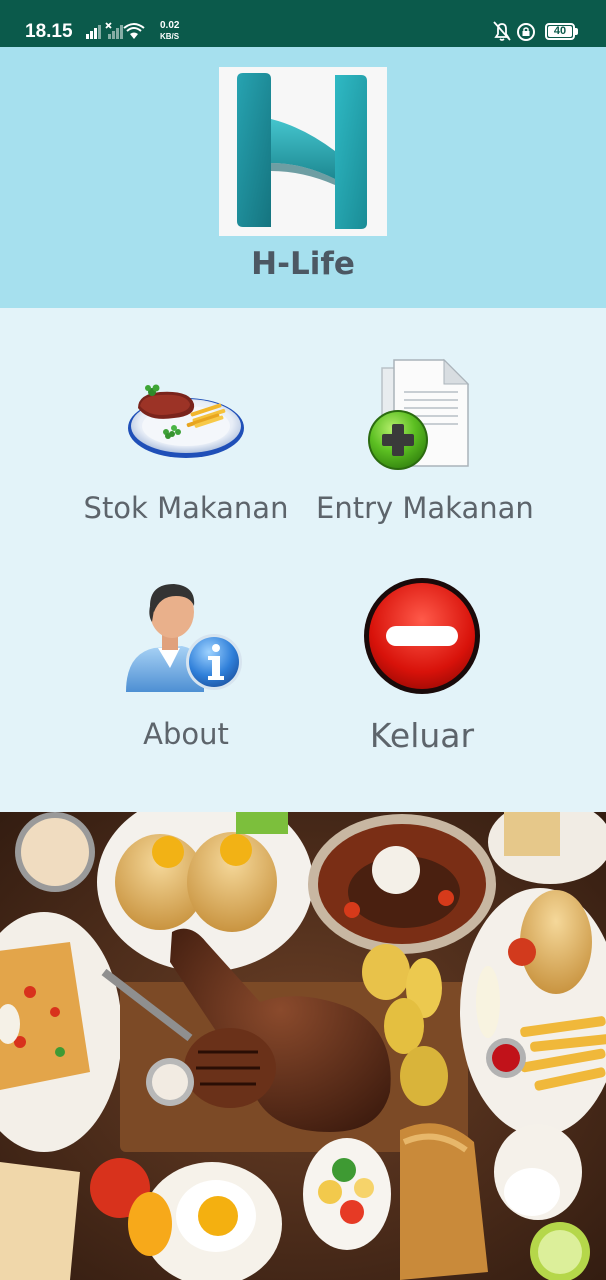  Describe the element at coordinates (303, 264) in the screenshot. I see `app-title: H-Life` at that location.